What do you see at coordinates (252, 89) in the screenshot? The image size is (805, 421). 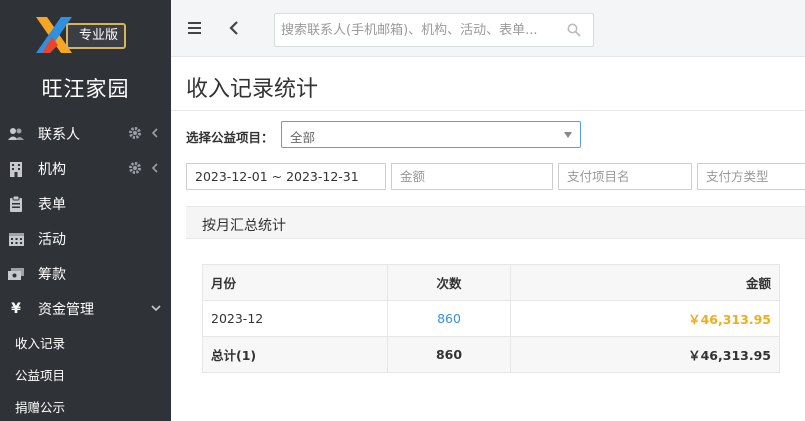 I see `page-title: 收入记录统计` at bounding box center [252, 89].